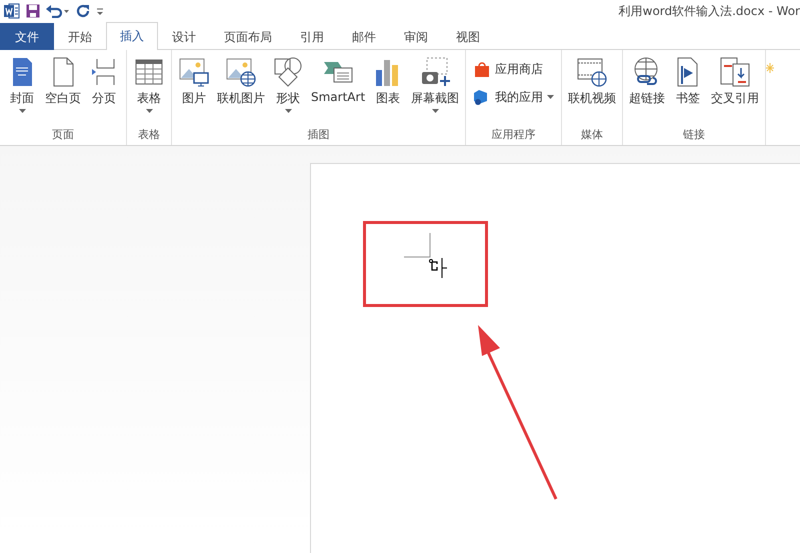  What do you see at coordinates (468, 37) in the screenshot?
I see `ribbon-tab: 视图` at bounding box center [468, 37].